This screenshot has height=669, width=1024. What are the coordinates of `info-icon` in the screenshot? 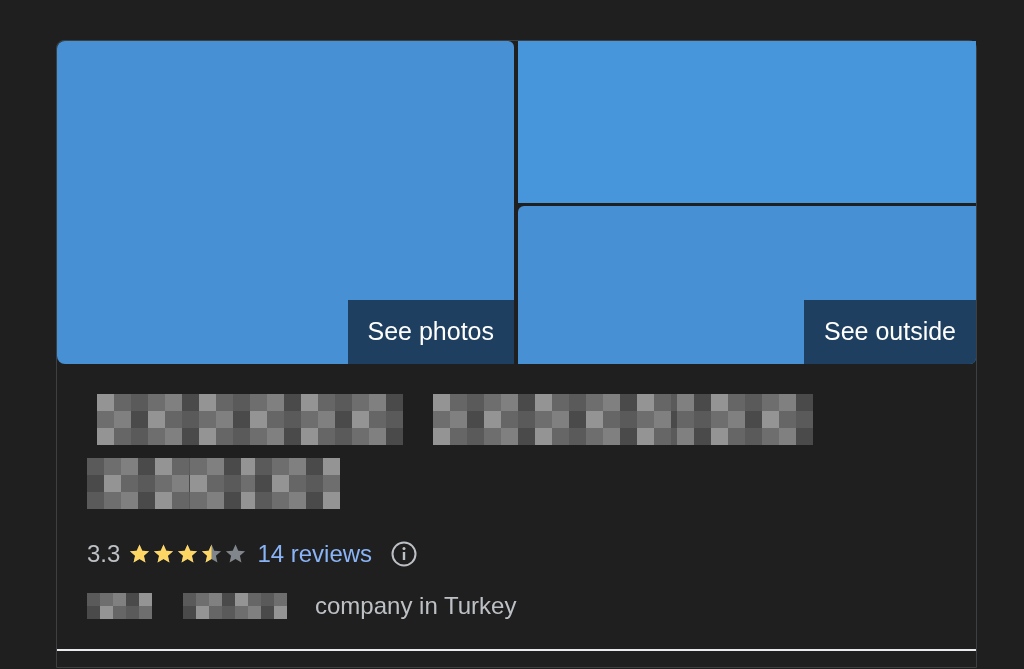 It's located at (404, 554).